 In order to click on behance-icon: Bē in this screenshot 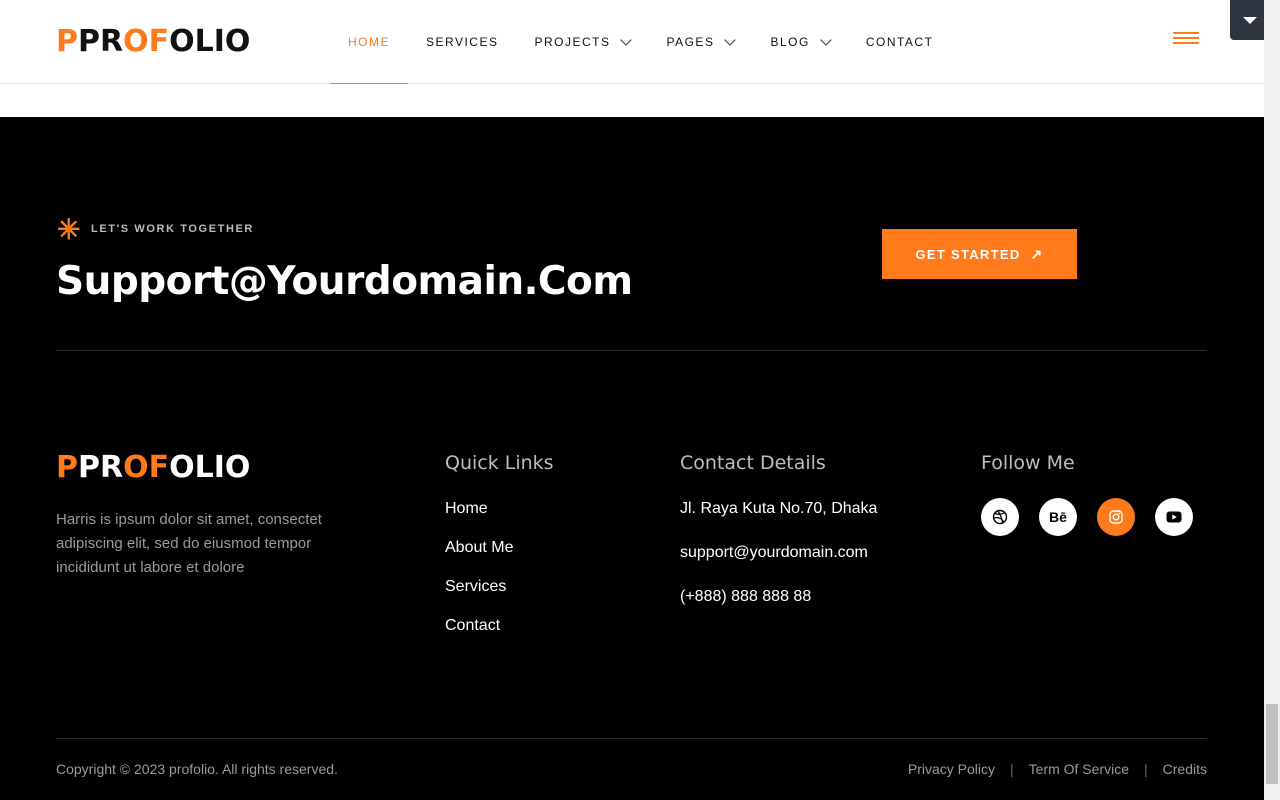, I will do `click(1058, 517)`.